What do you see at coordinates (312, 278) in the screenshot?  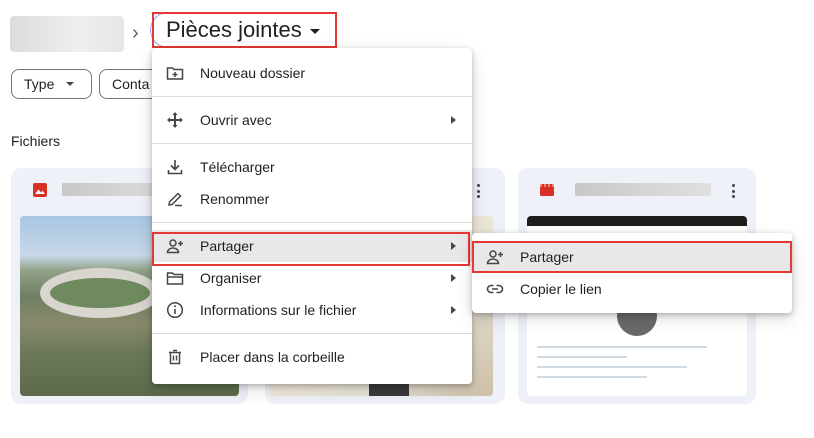 I see `menu-item-organize: Organiser` at bounding box center [312, 278].